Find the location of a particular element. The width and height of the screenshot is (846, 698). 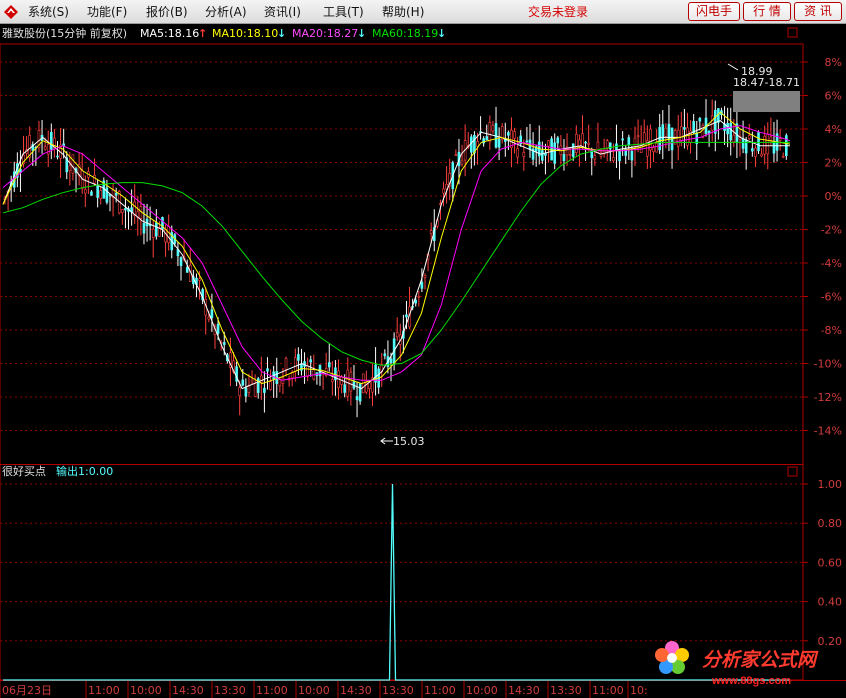

y-tick-label: 1.00 is located at coordinates (830, 484).